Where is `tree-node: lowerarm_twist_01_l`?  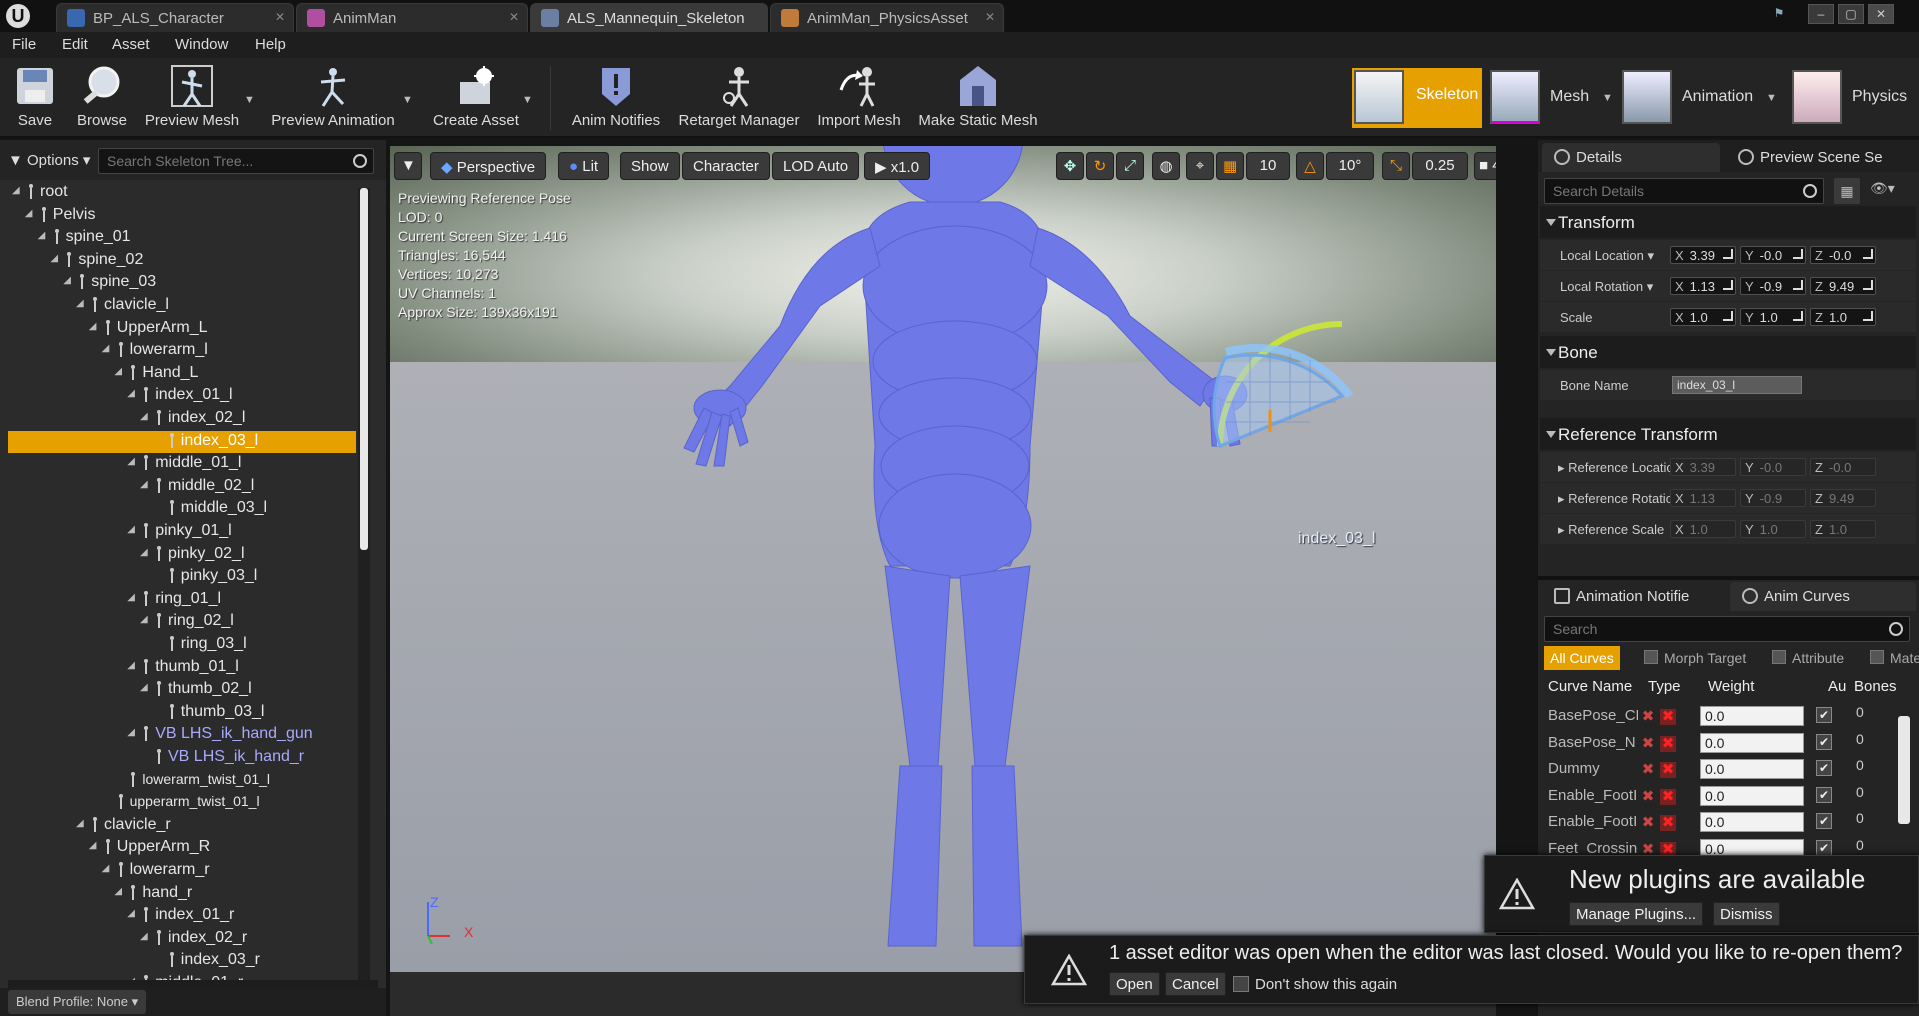 tree-node: lowerarm_twist_01_l is located at coordinates (182, 781).